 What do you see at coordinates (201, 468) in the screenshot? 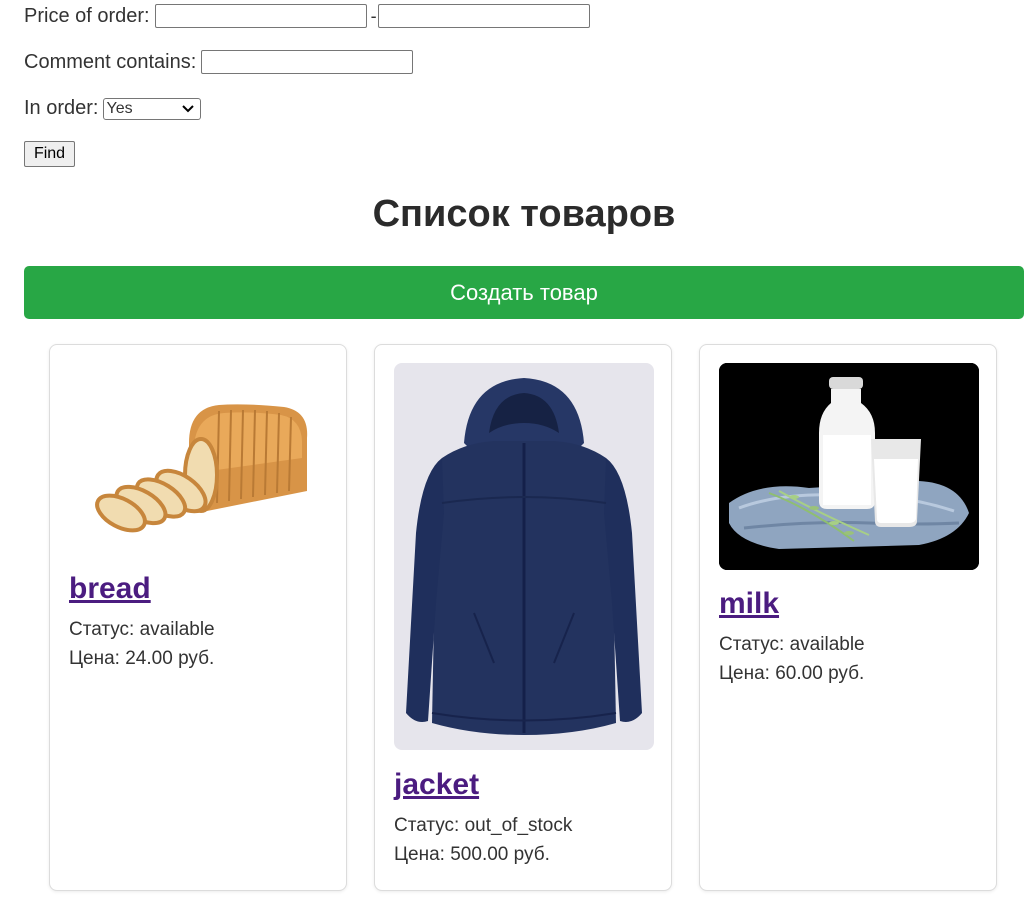
I see `bread-image` at bounding box center [201, 468].